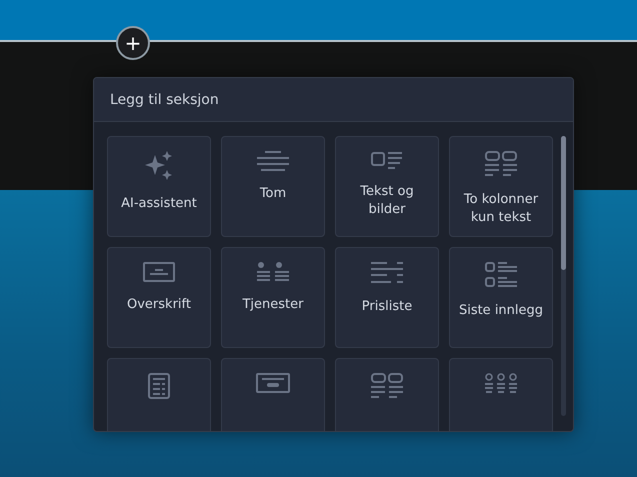 This screenshot has width=637, height=477. What do you see at coordinates (159, 305) in the screenshot?
I see `option-label: Overskrift` at bounding box center [159, 305].